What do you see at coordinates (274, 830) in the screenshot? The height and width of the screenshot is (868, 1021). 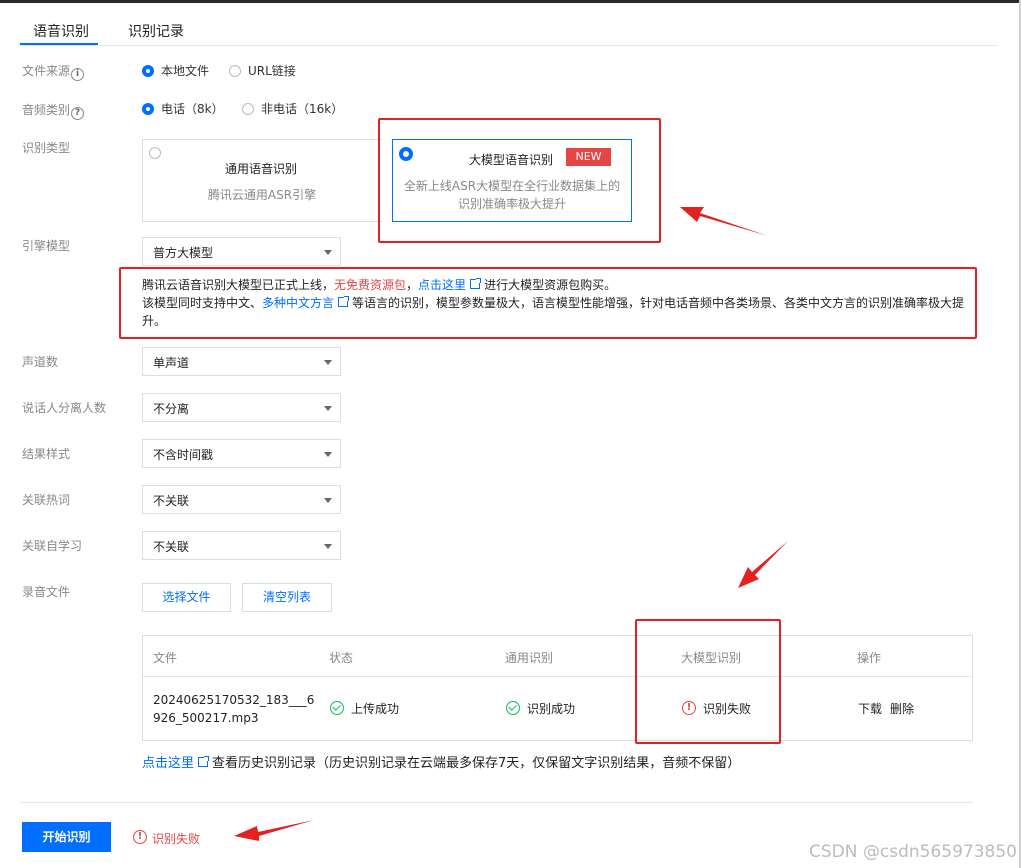 I see `arrow-to-status` at bounding box center [274, 830].